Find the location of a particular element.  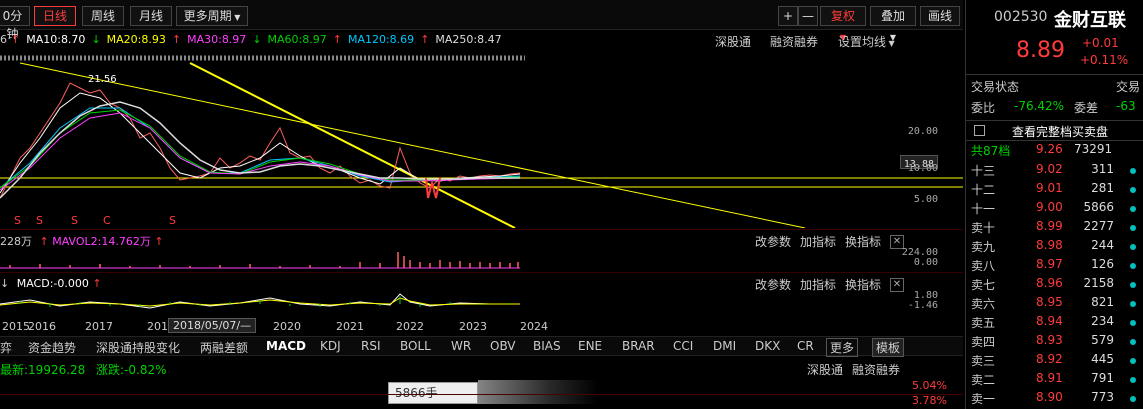

crosshair-date-label: 2018/05/07/— is located at coordinates (212, 325).